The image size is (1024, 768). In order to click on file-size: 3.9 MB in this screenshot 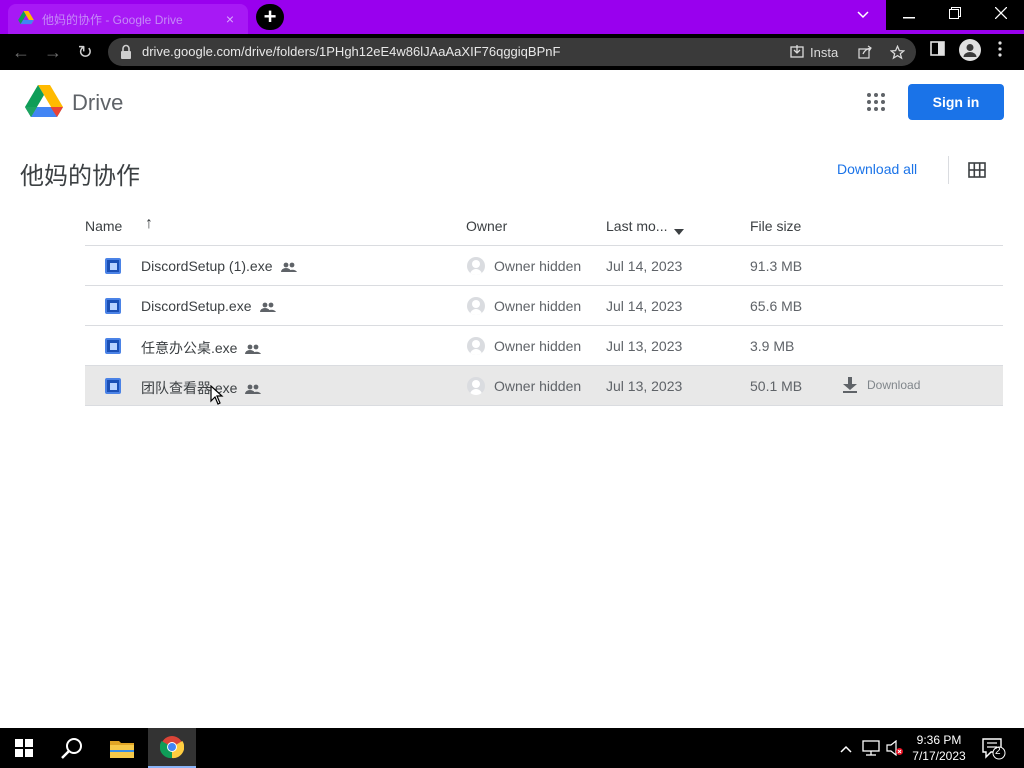, I will do `click(772, 346)`.